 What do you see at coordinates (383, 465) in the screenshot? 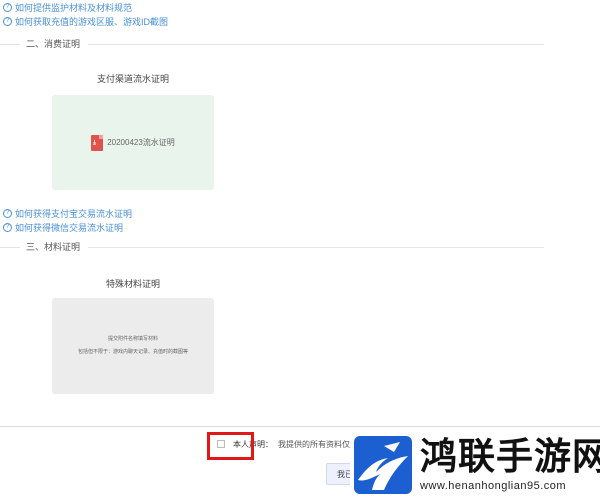
I see `watermark-logo-icon` at bounding box center [383, 465].